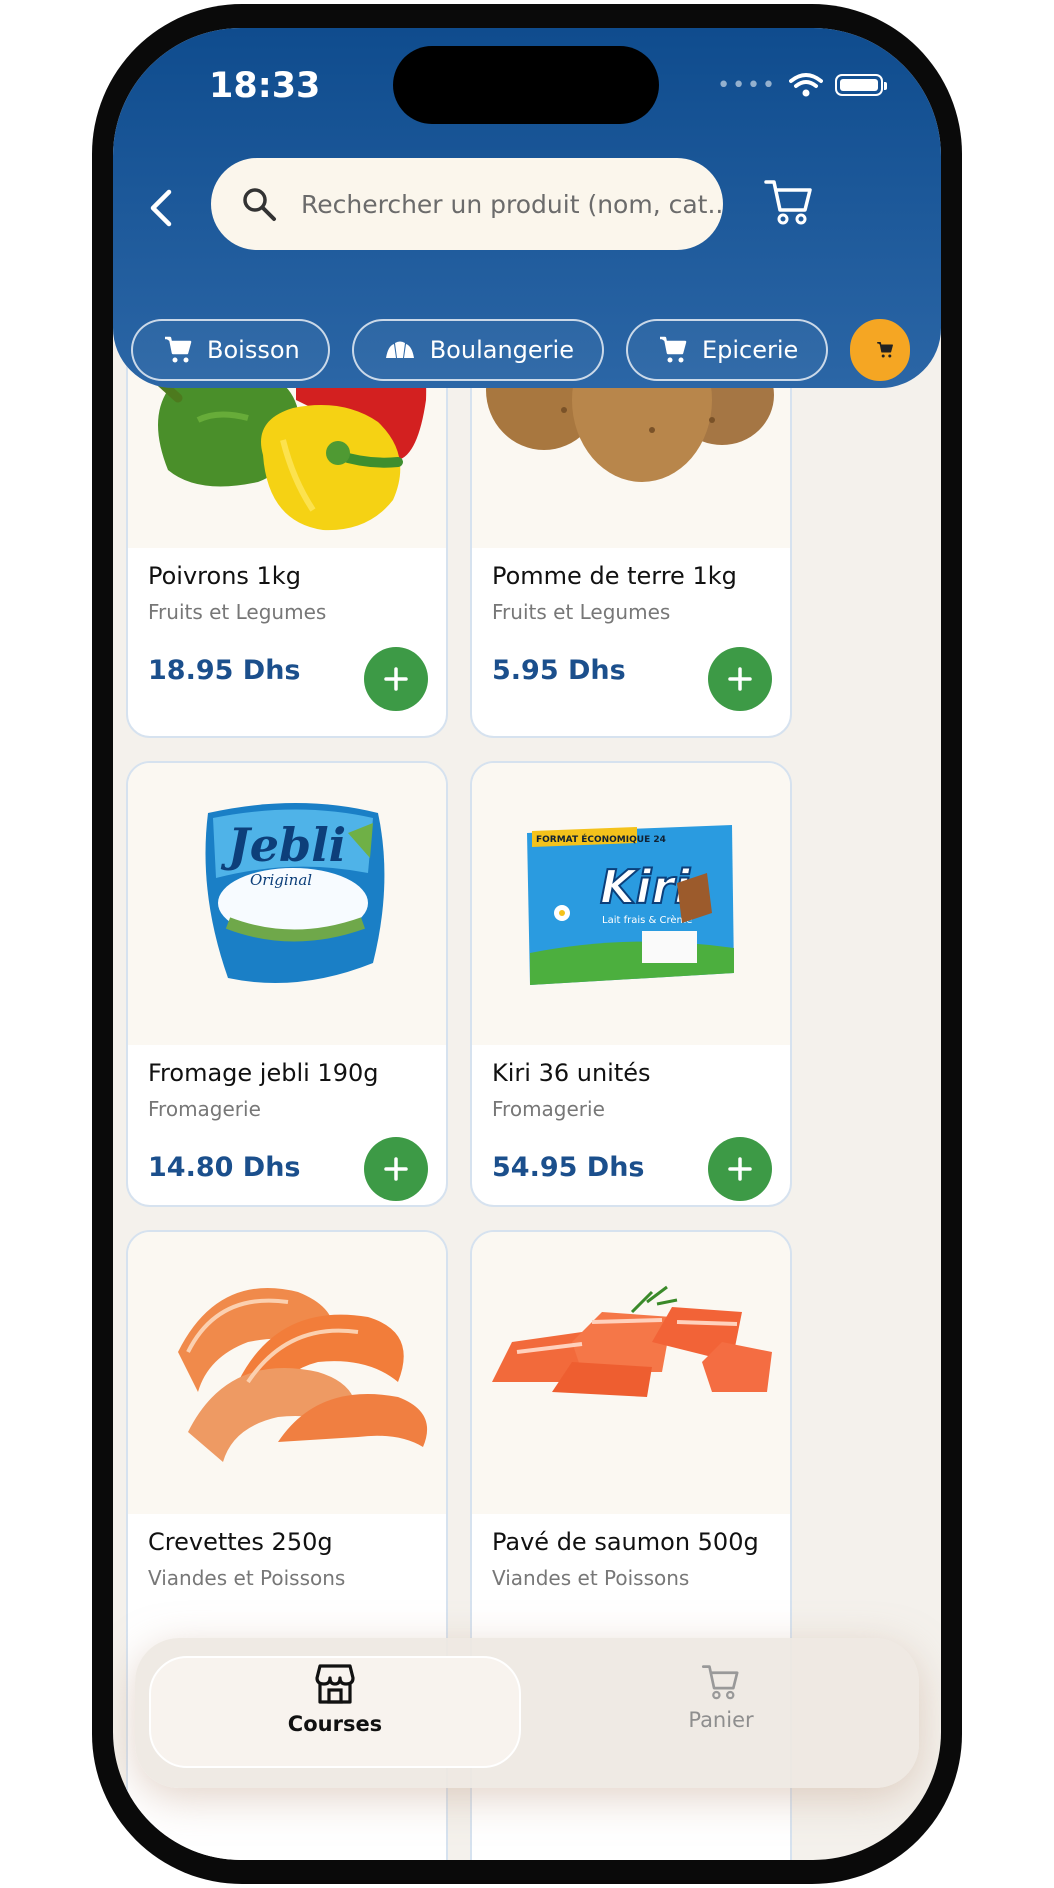 Image resolution: width=1054 pixels, height=1888 pixels. I want to click on category-chip-label: Boulangerie, so click(501, 350).